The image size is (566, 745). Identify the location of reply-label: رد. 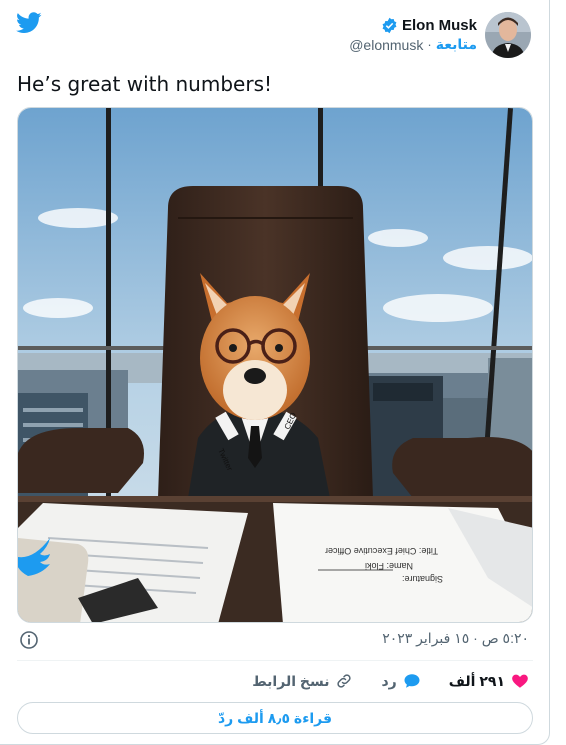
(389, 680).